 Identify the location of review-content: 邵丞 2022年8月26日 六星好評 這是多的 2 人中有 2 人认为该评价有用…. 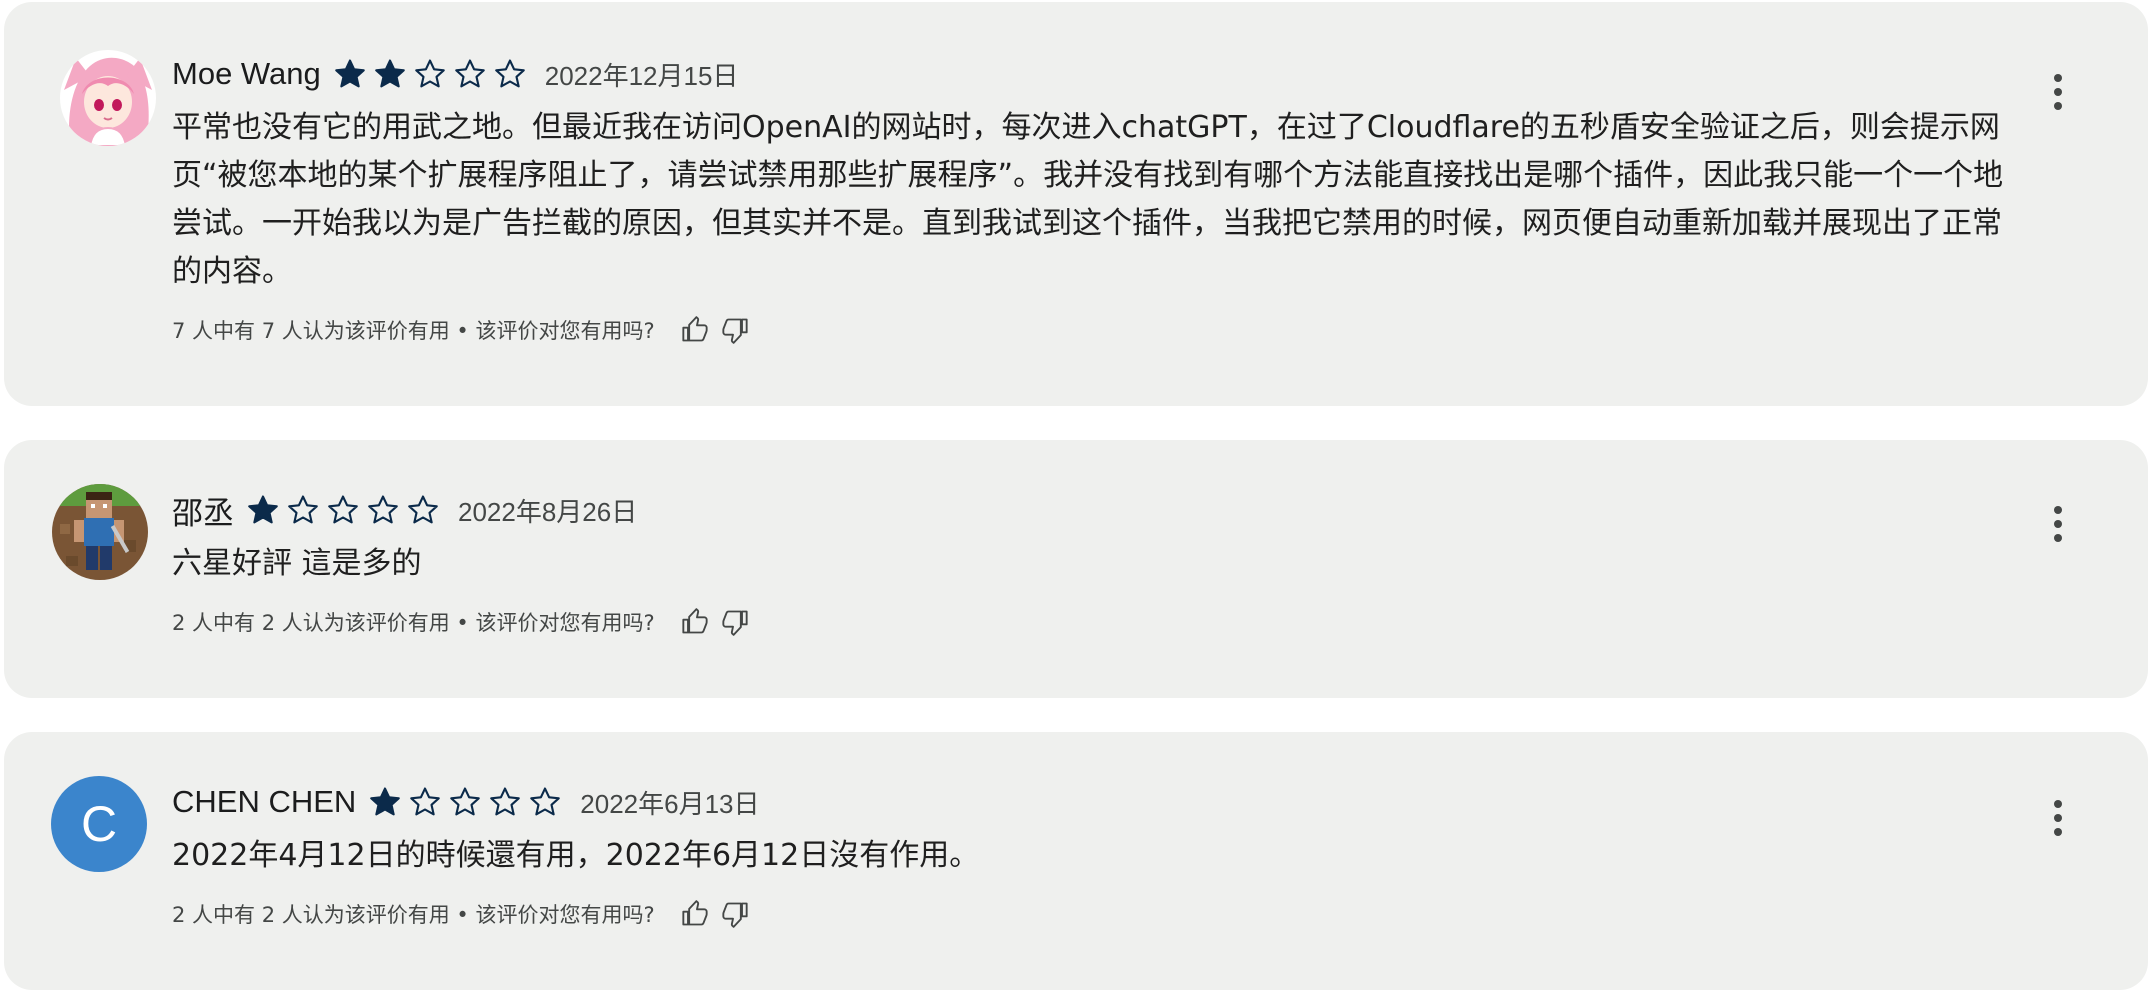
(1100, 565).